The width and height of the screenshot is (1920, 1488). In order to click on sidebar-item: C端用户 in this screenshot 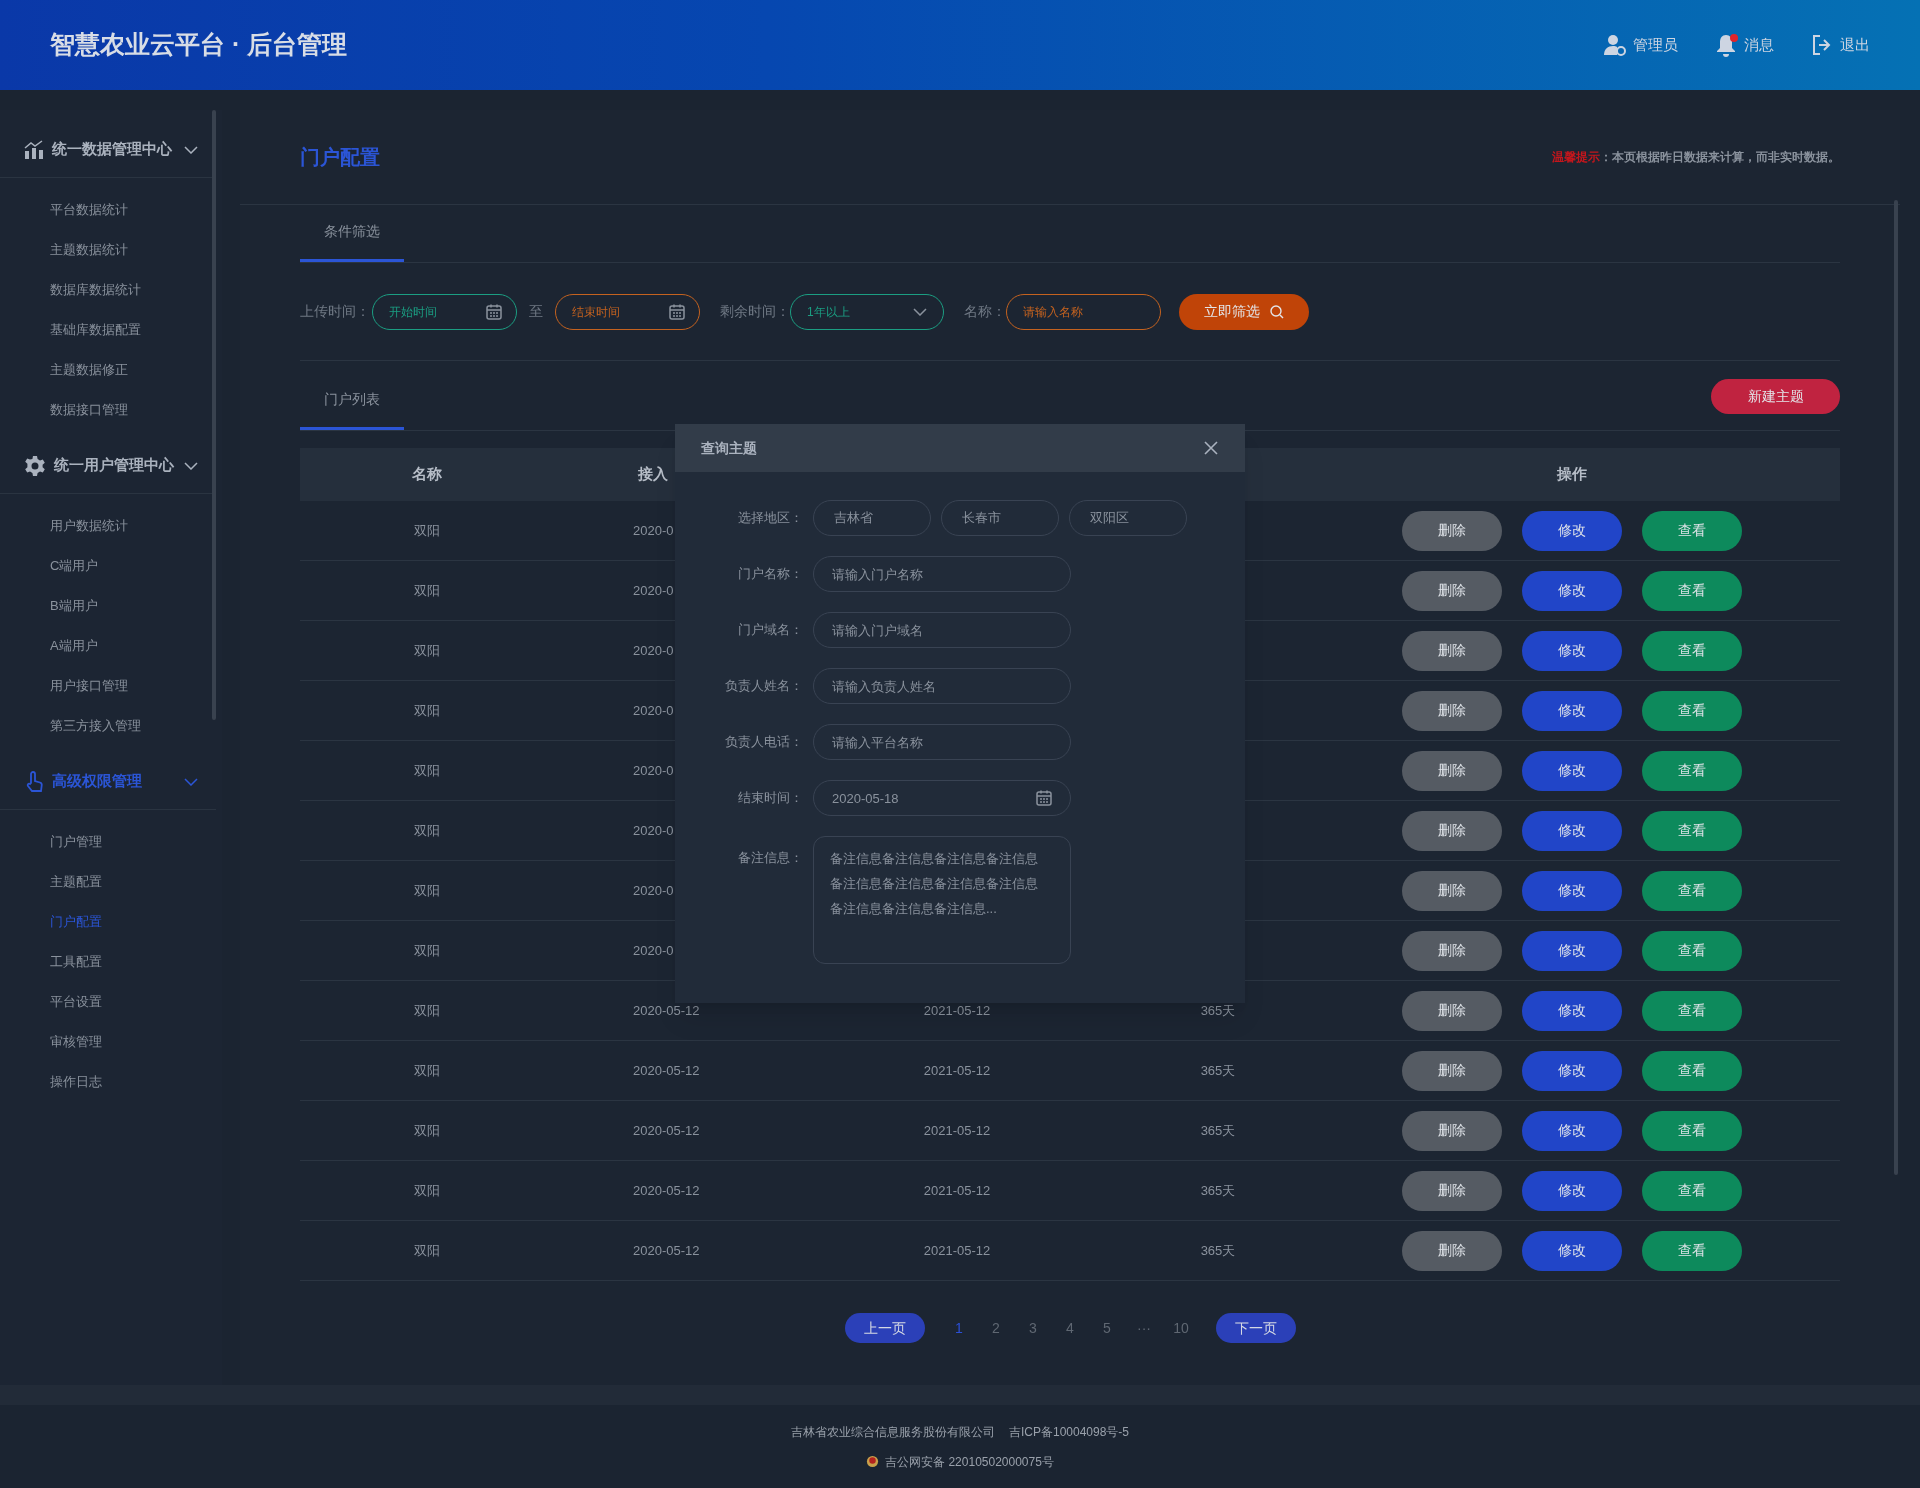, I will do `click(49, 566)`.